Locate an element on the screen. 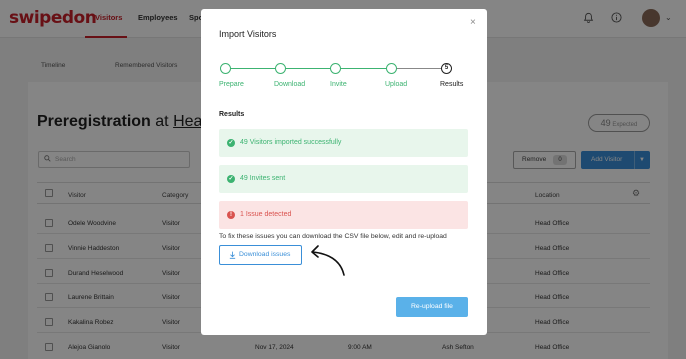  close-icon: × is located at coordinates (473, 22).